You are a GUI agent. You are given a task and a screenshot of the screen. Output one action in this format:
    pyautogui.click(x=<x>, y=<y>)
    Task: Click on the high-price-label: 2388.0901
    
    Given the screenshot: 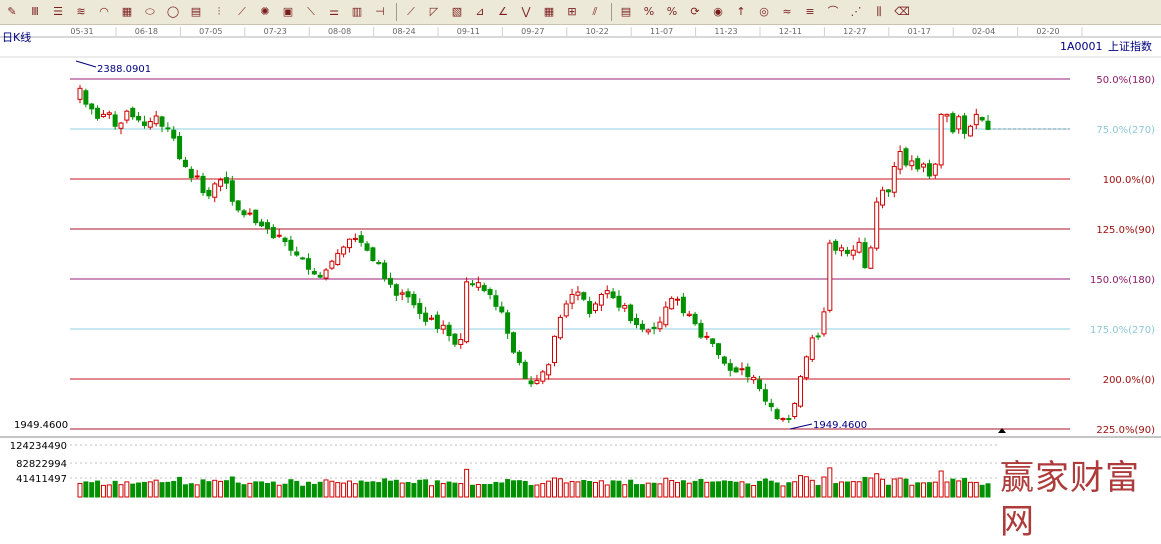 What is the action you would take?
    pyautogui.click(x=124, y=69)
    